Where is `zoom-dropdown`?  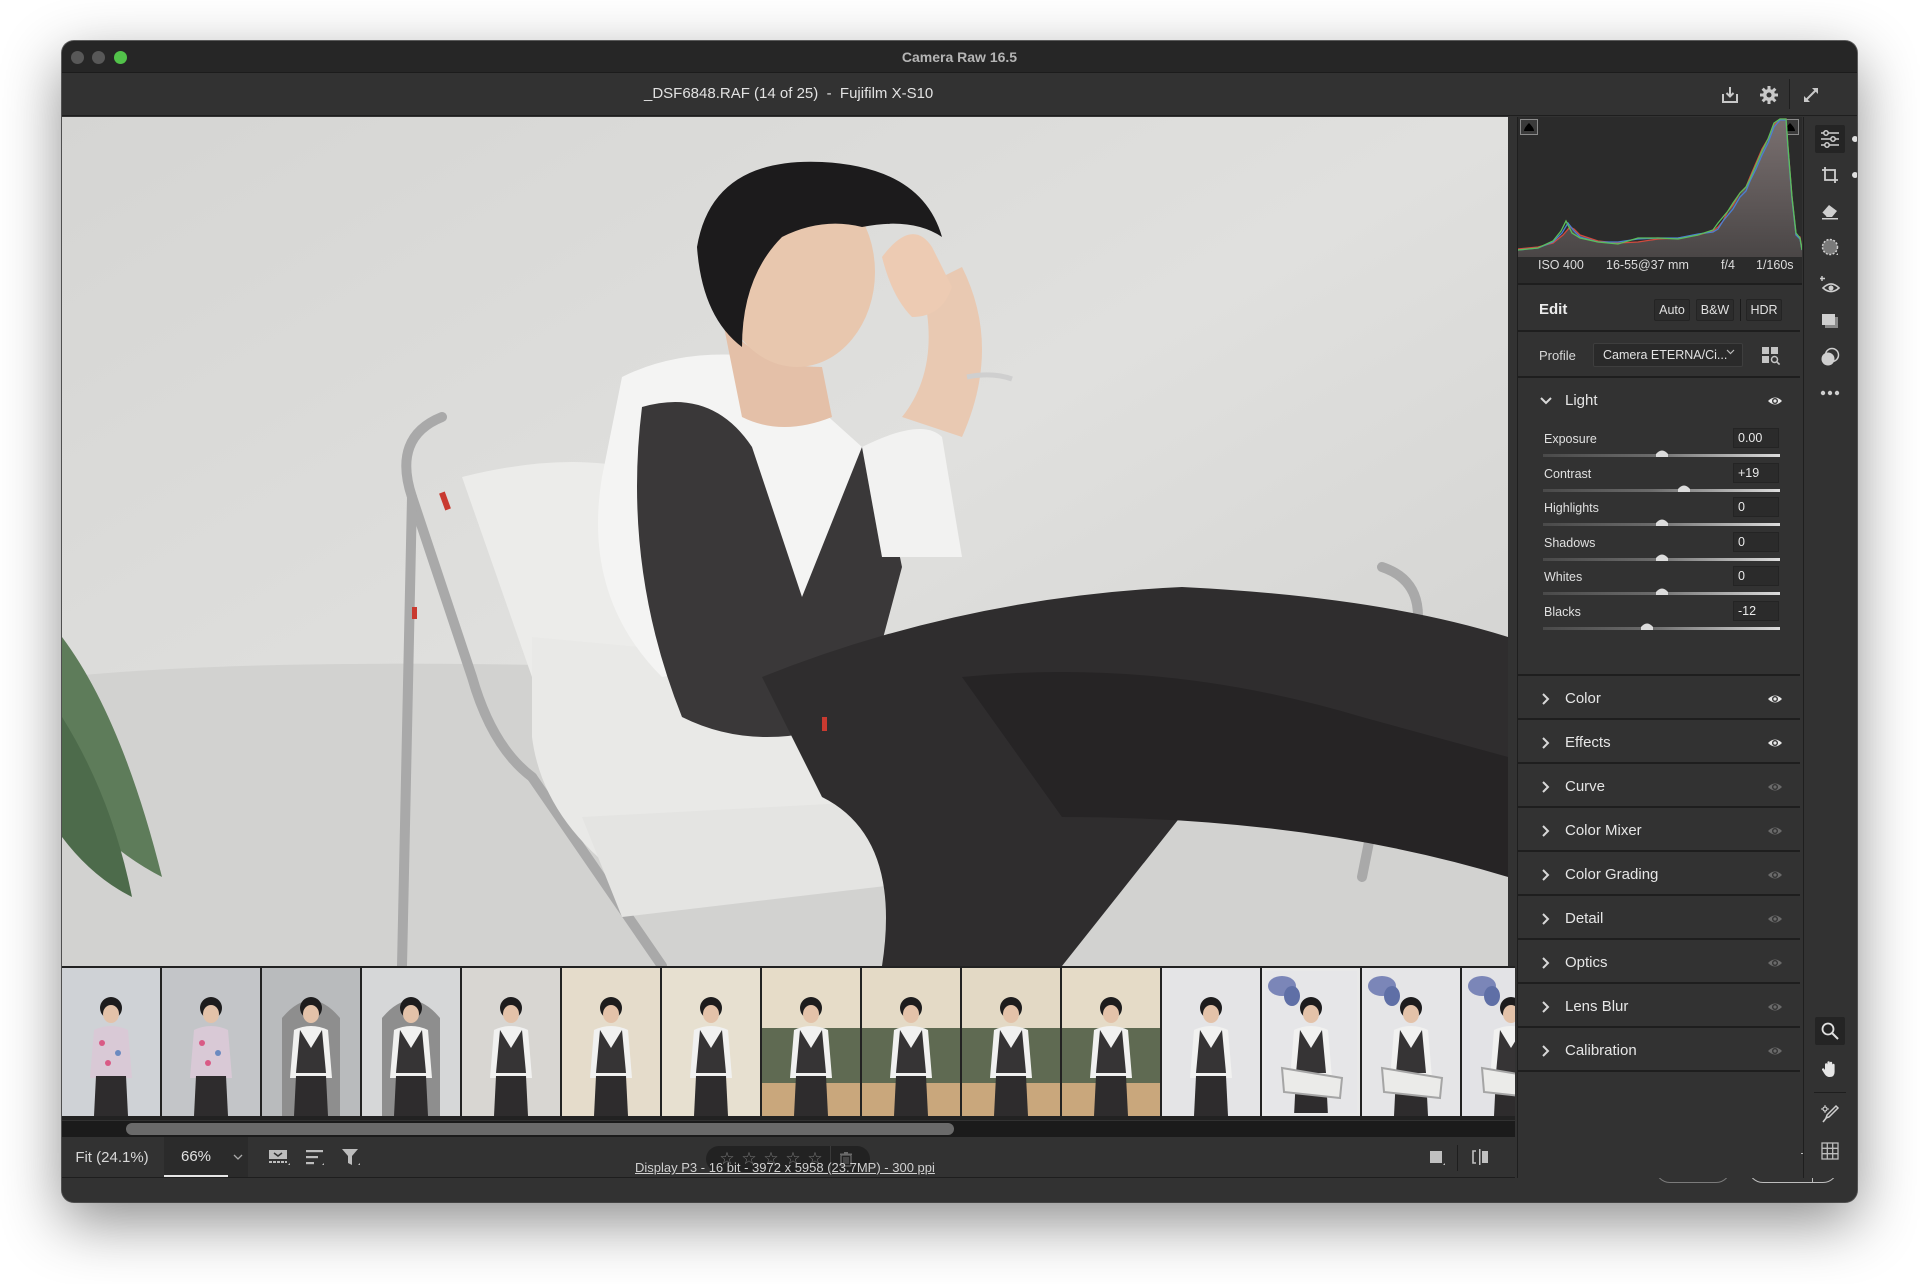
zoom-dropdown is located at coordinates (238, 1157).